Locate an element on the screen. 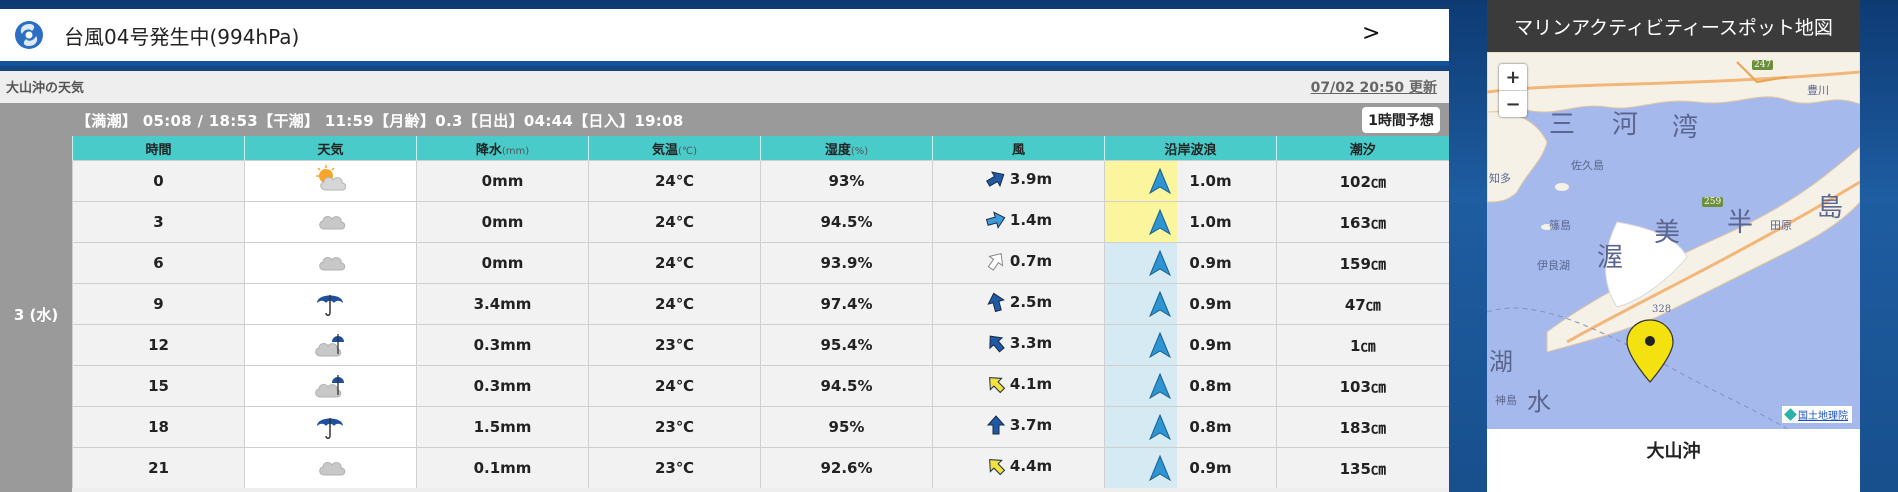  tide-cell: 135㎝ is located at coordinates (1362, 467).